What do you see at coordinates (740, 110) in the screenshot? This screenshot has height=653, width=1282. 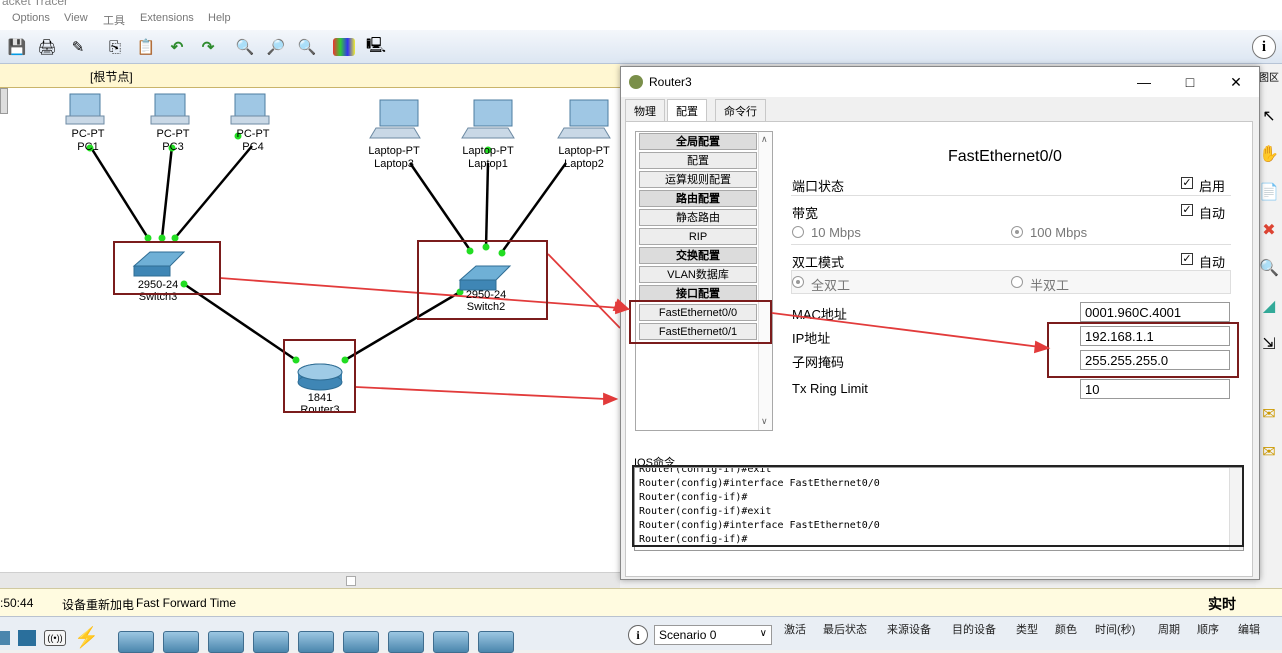 I see `tab-cli: 命令行` at bounding box center [740, 110].